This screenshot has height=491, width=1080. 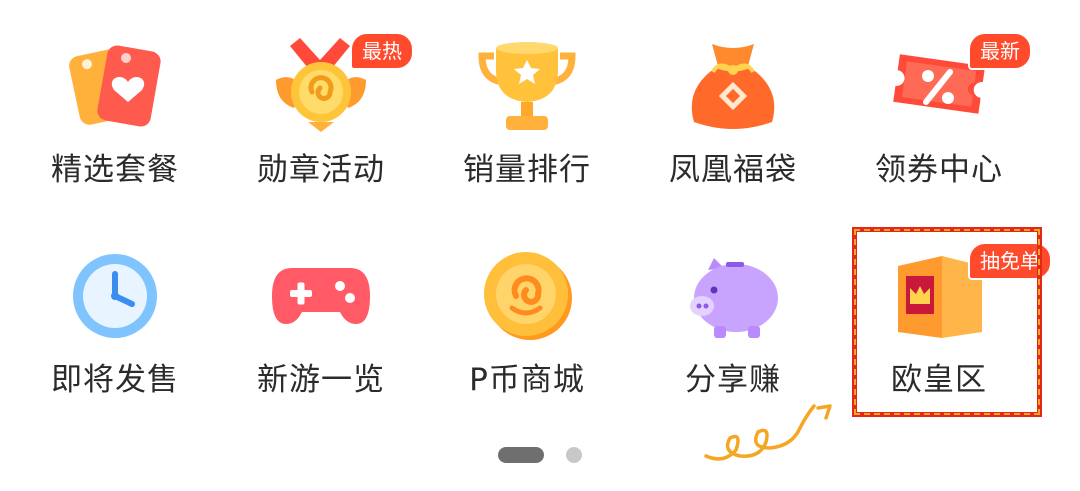 What do you see at coordinates (527, 380) in the screenshot?
I see `grid-item-label: P币商城` at bounding box center [527, 380].